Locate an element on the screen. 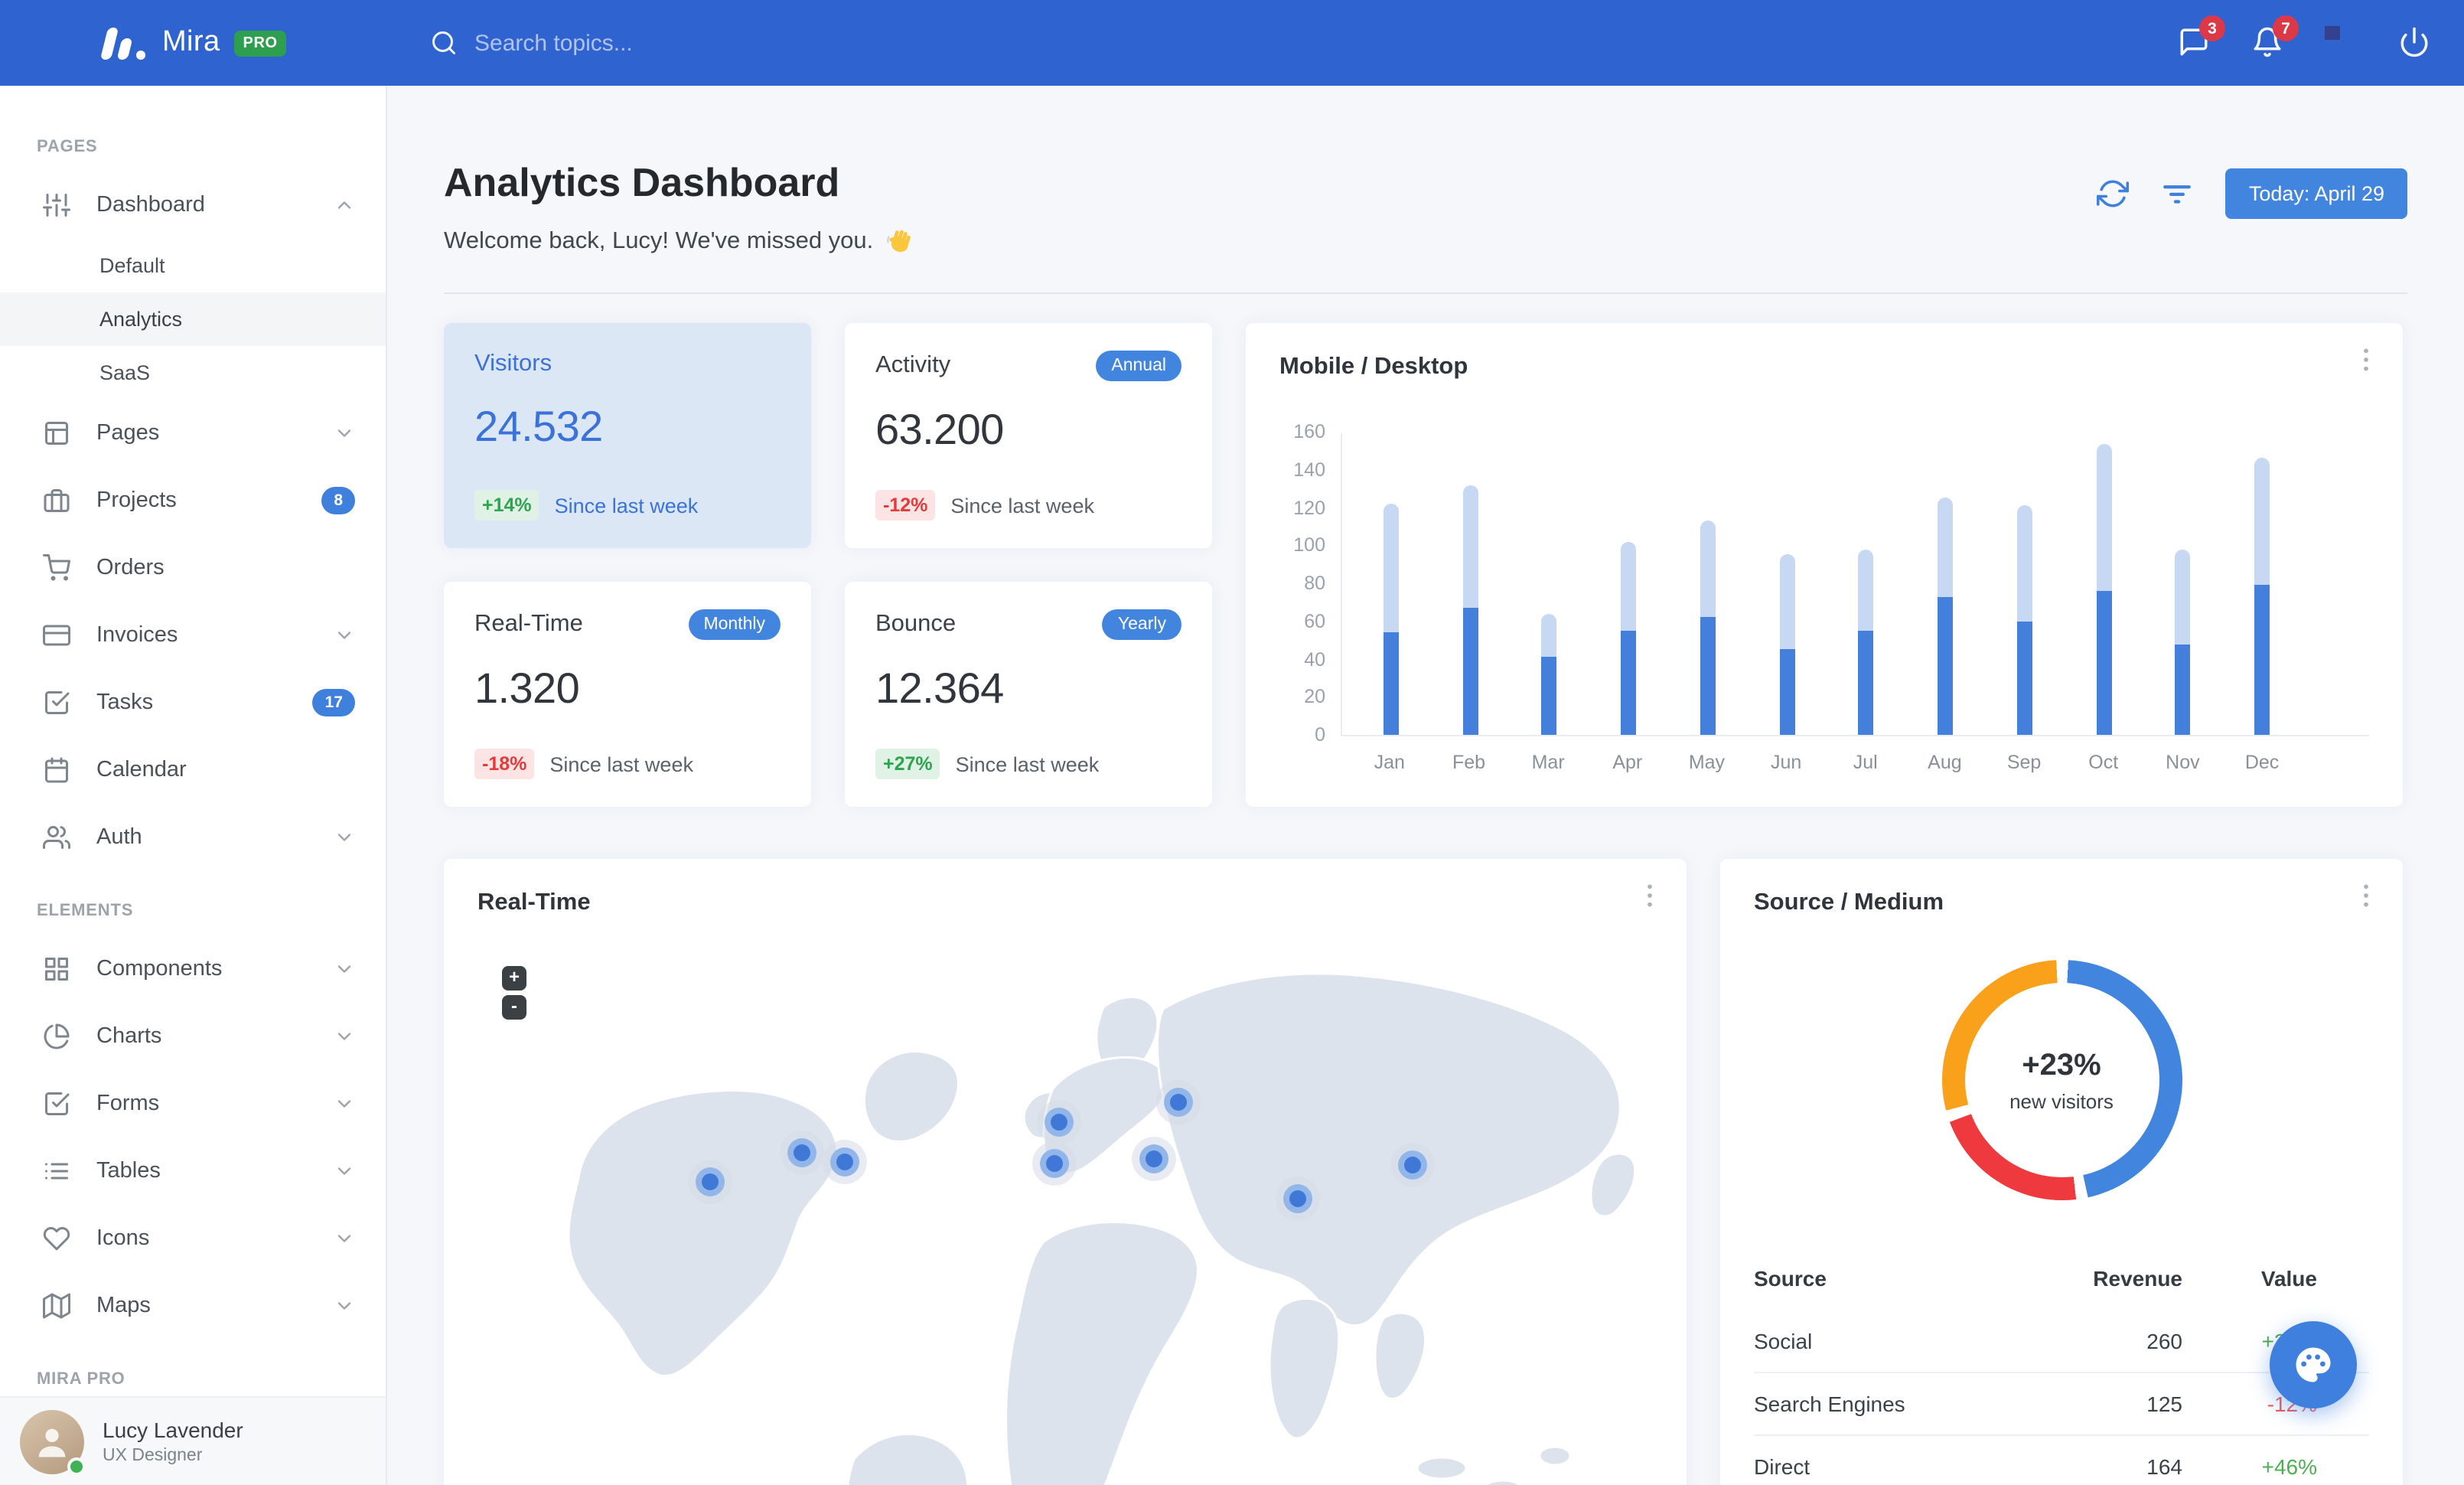  palette-icon is located at coordinates (2314, 1364).